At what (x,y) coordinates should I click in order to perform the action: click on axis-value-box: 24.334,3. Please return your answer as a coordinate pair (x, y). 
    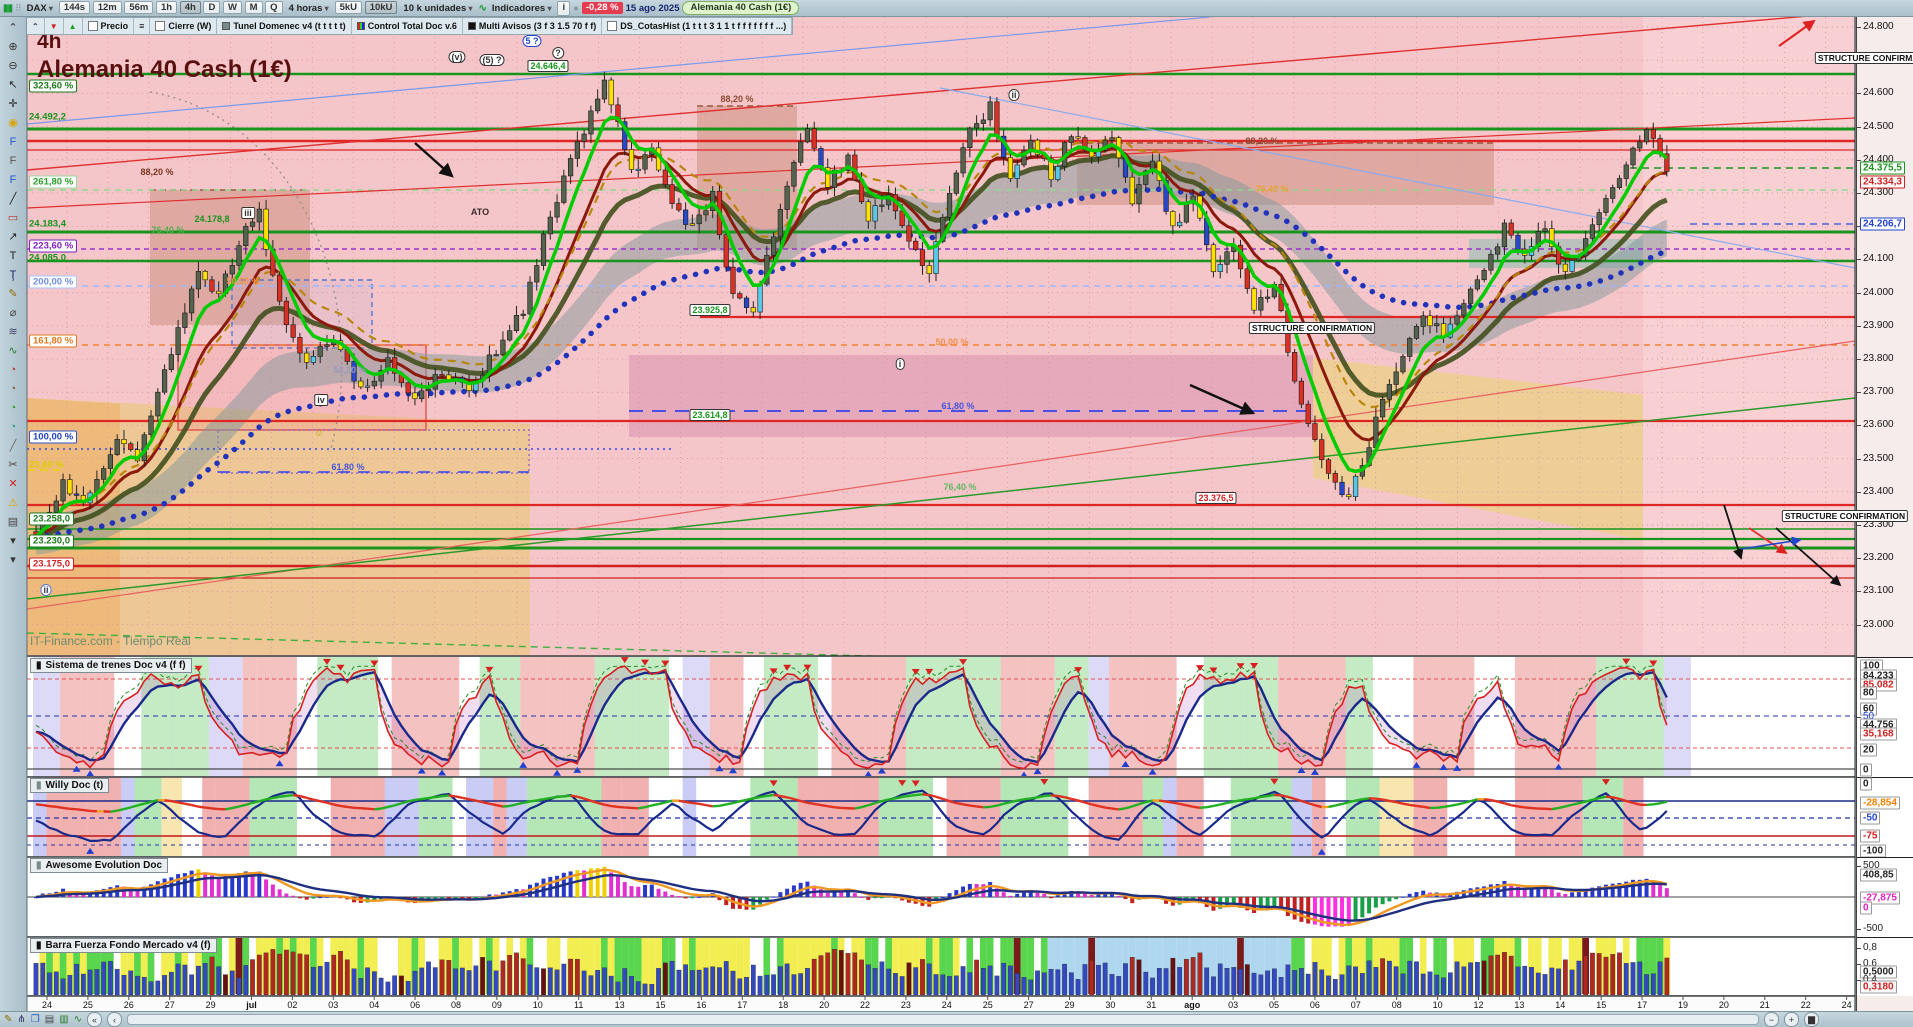
    Looking at the image, I should click on (1882, 182).